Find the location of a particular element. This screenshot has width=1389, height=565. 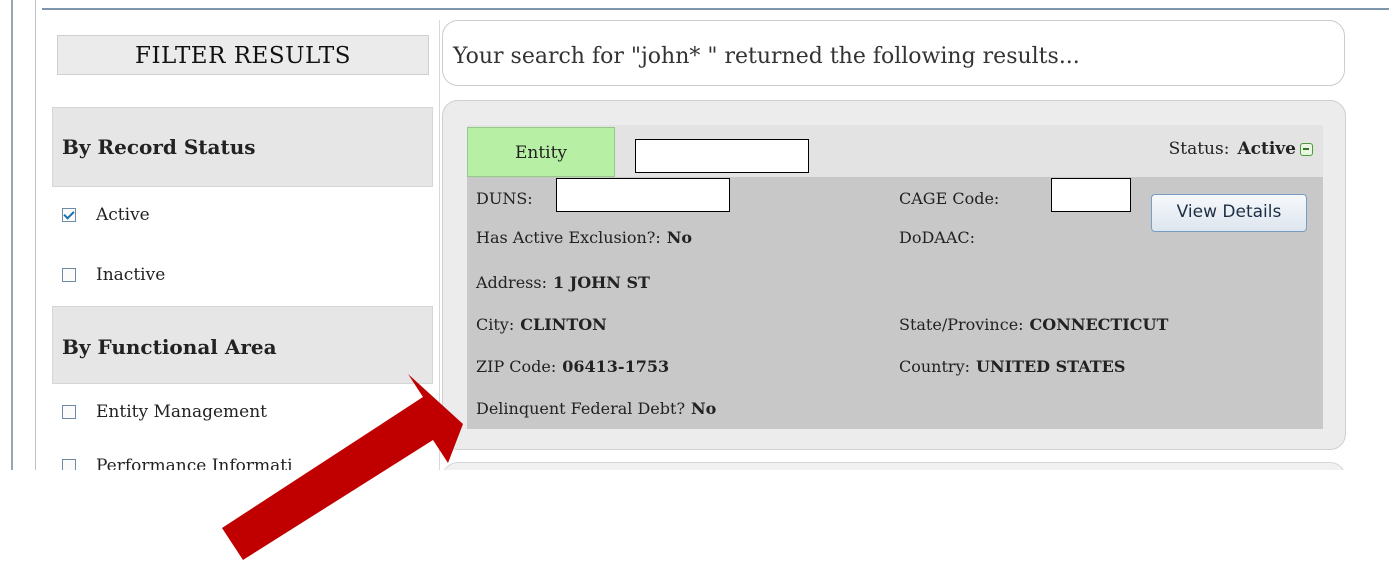

sidebar-divider is located at coordinates (439, 245).